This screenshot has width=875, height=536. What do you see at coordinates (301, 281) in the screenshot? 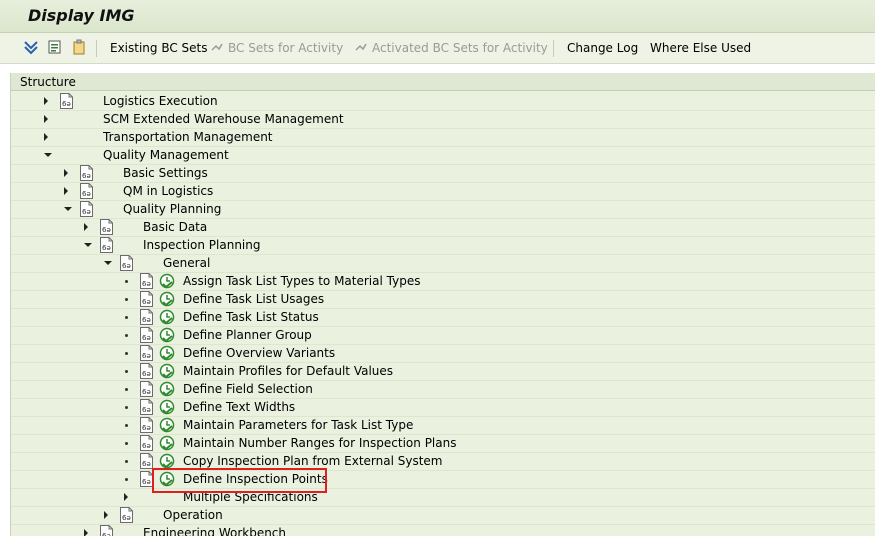
I see `tree-node-label: Assign Task List Types to Material Types` at bounding box center [301, 281].